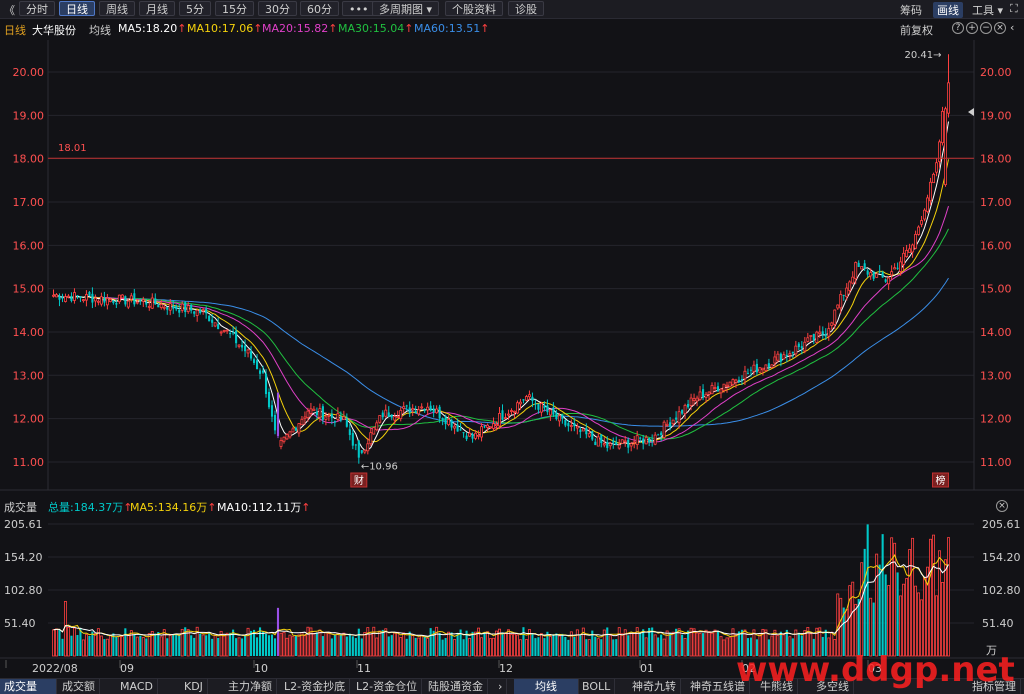 Image resolution: width=1024 pixels, height=694 pixels. I want to click on month-label: 01, so click(647, 668).